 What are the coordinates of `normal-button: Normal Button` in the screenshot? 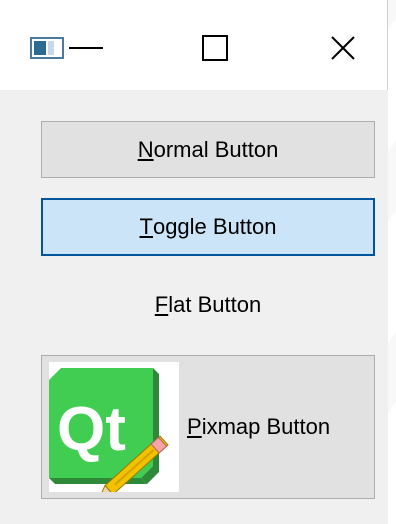 It's located at (208, 149).